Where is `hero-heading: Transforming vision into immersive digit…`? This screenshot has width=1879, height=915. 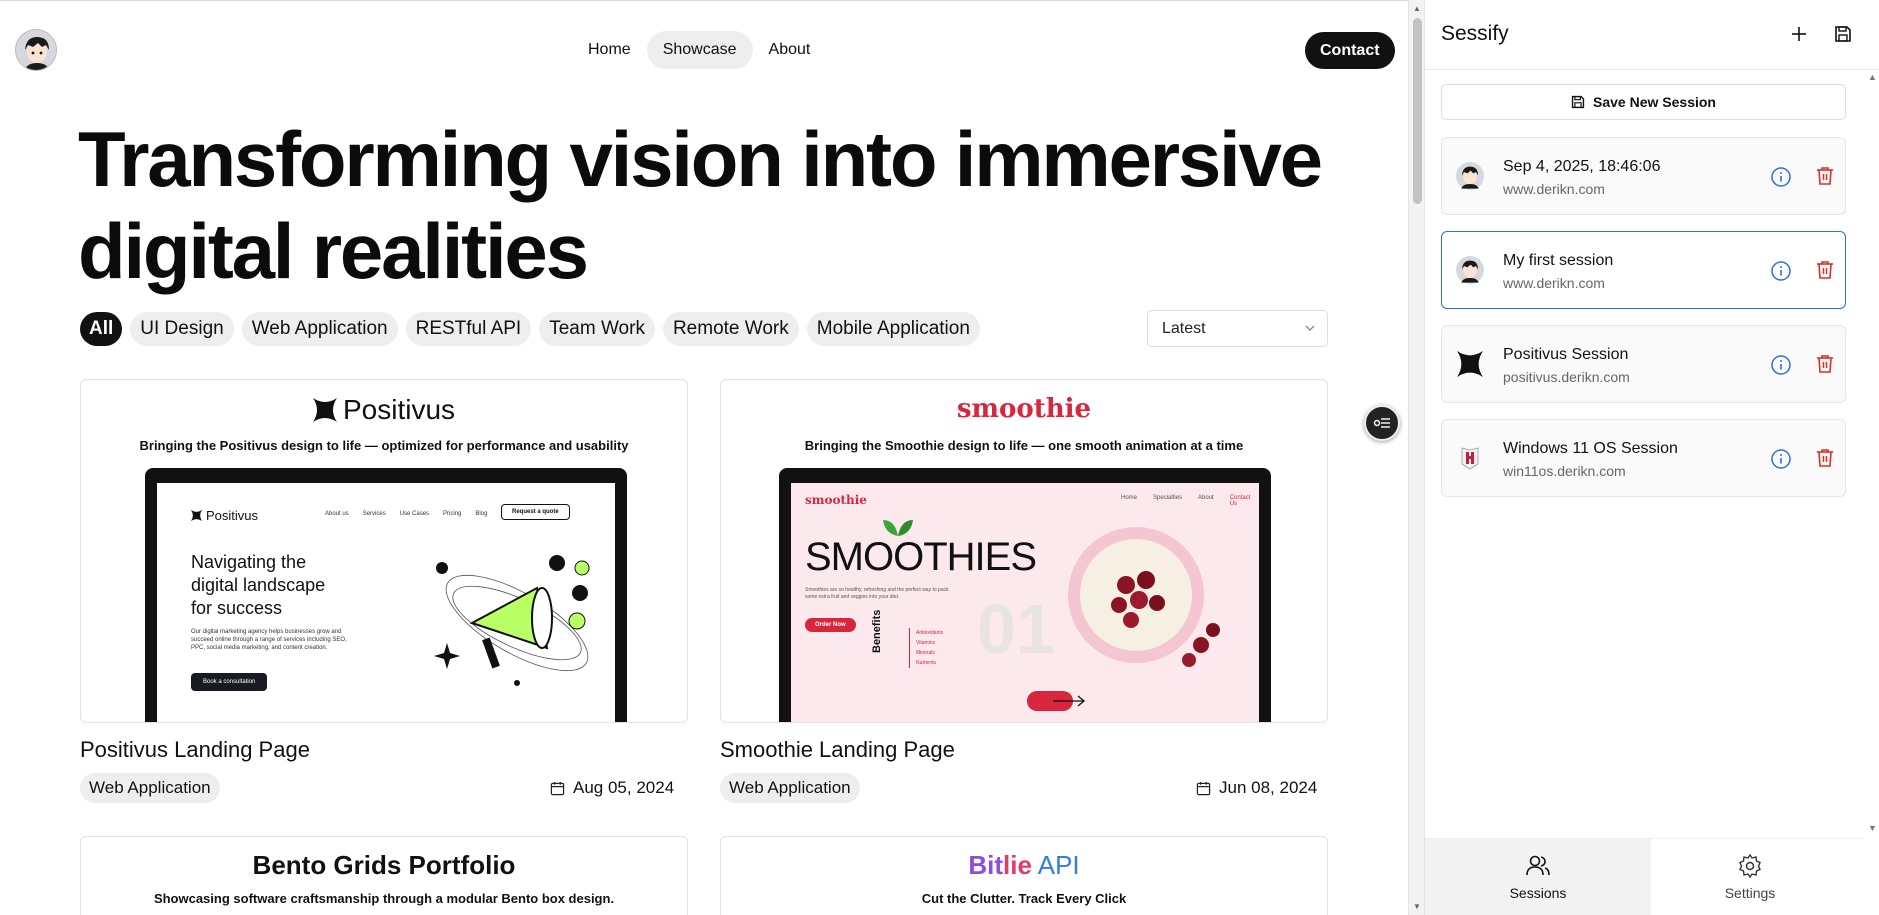 hero-heading: Transforming vision into immersive digit… is located at coordinates (708, 205).